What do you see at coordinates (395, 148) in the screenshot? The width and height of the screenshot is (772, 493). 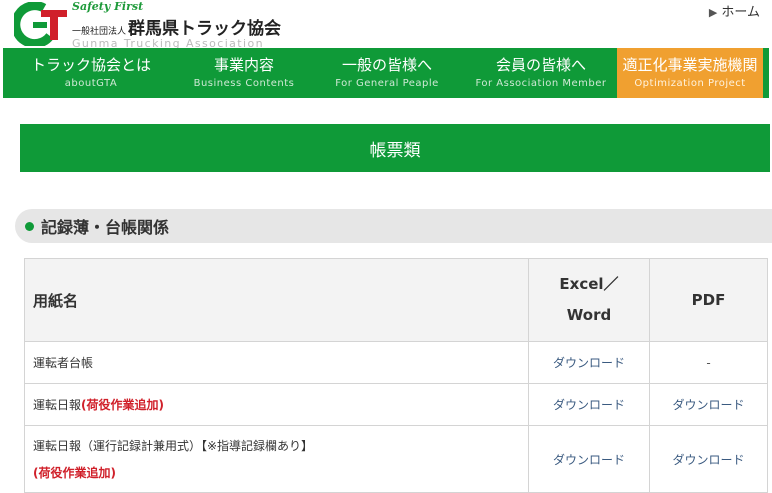 I see `page-title: 帳票類` at bounding box center [395, 148].